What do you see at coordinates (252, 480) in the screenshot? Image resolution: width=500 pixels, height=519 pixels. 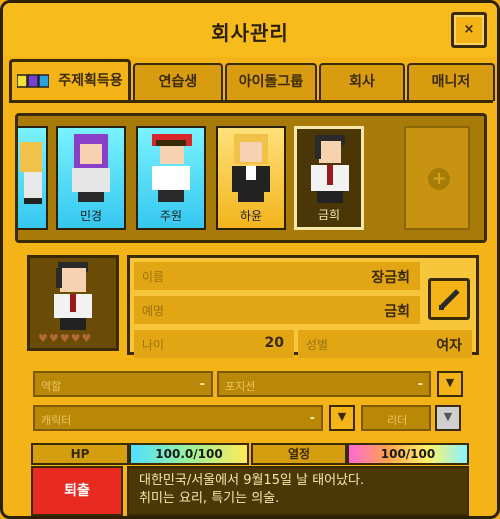 I see `bio-line: 대한민국/서울에서 9월15일 날 태어났다.` at bounding box center [252, 480].